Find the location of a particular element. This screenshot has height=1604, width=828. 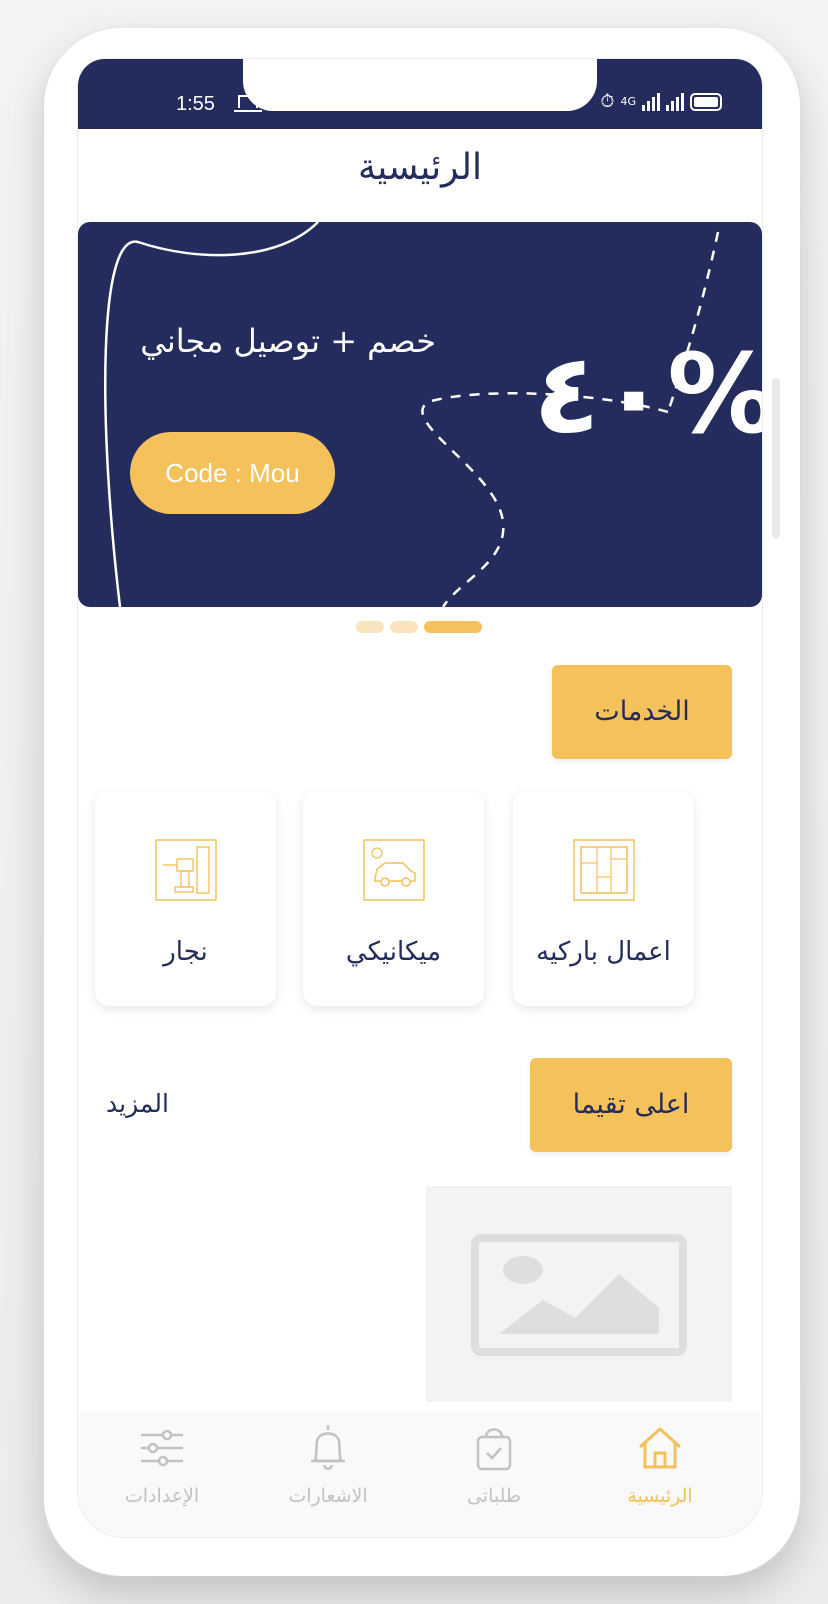

status-bar: 1:55 ⏱ 4G is located at coordinates (420, 94).